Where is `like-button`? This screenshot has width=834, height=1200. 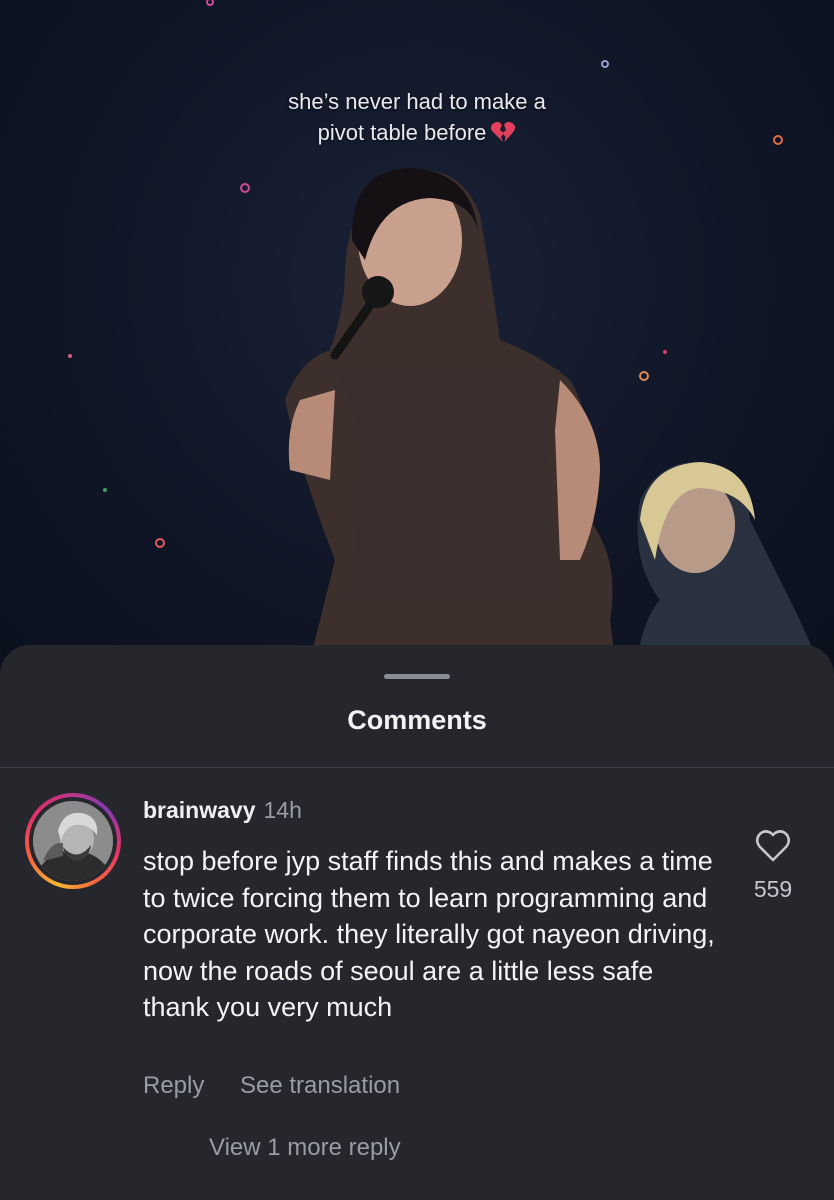 like-button is located at coordinates (773, 846).